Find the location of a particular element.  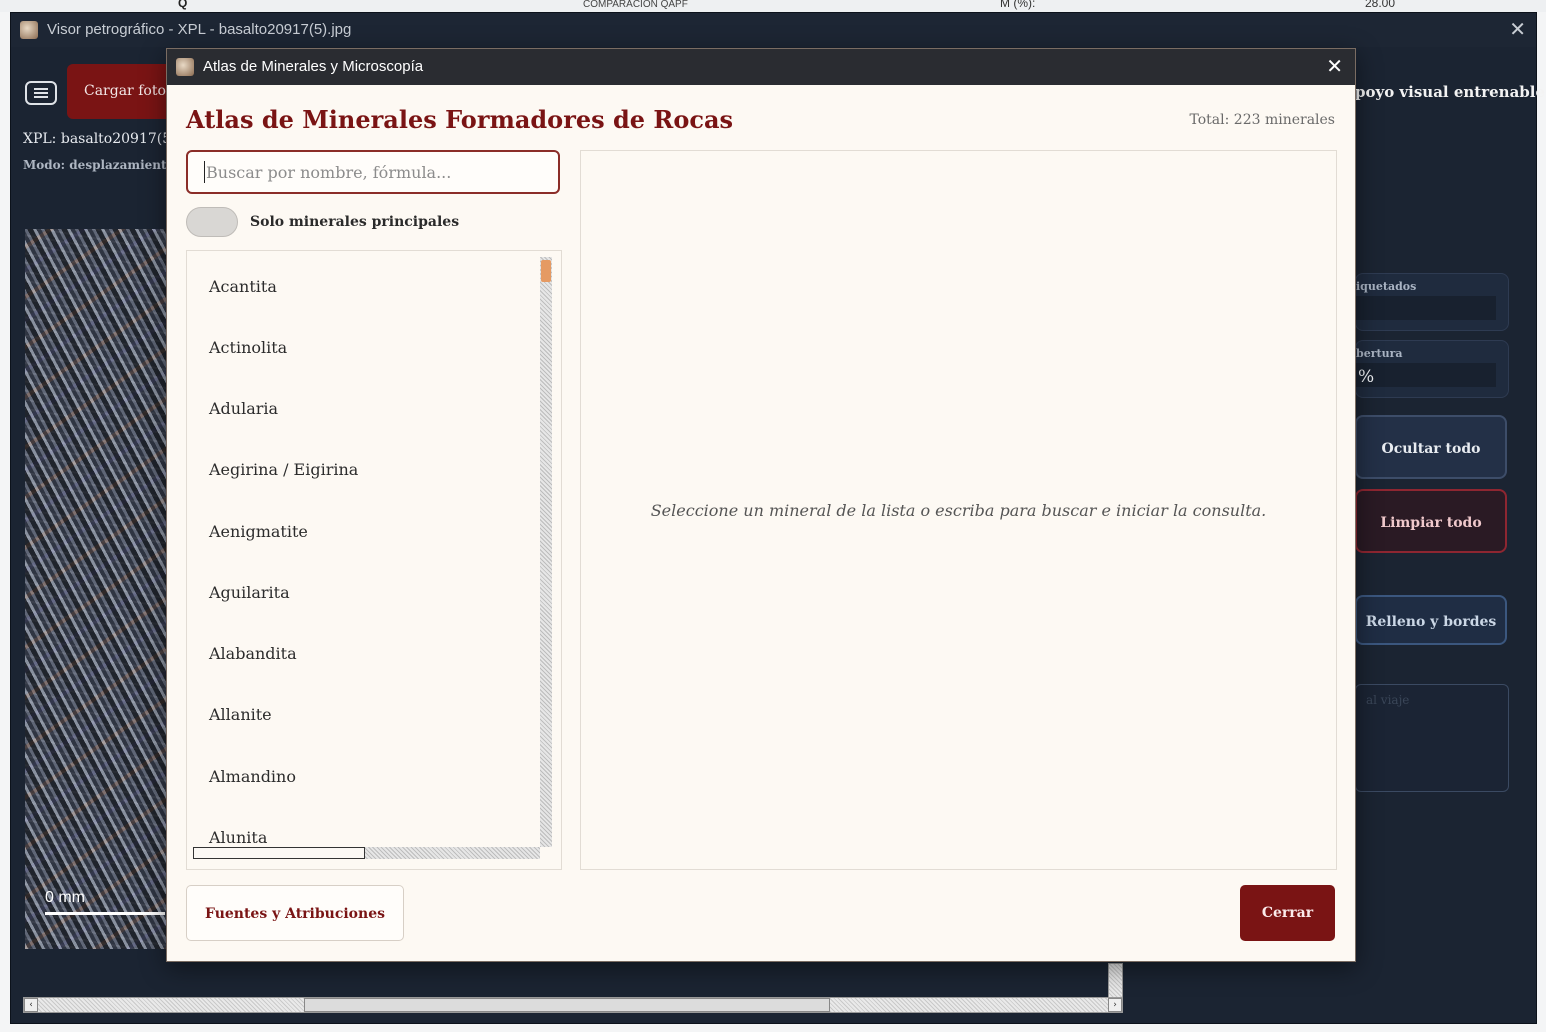

vertical-scrollbar-thumb is located at coordinates (546, 271).